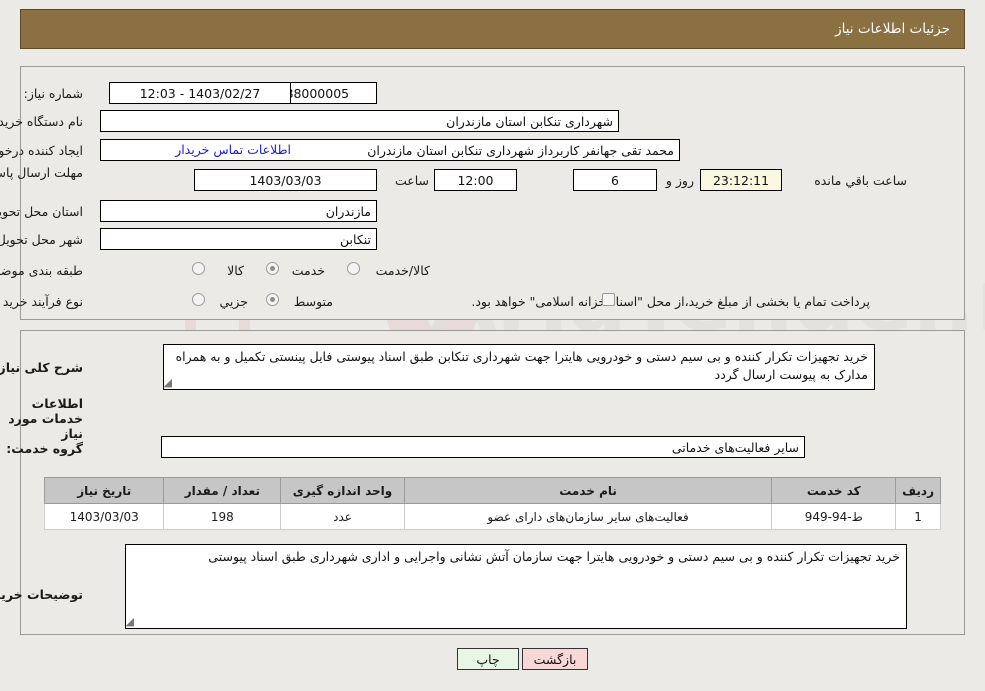 The image size is (985, 691). Describe the element at coordinates (285, 180) in the screenshot. I see `field-deadline-date: 1403/03/03` at that location.